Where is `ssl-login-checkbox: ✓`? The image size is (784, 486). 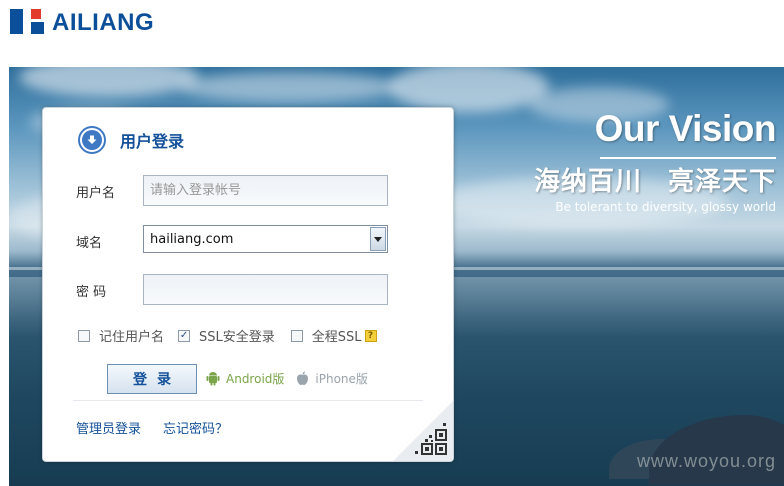 ssl-login-checkbox: ✓ is located at coordinates (184, 335).